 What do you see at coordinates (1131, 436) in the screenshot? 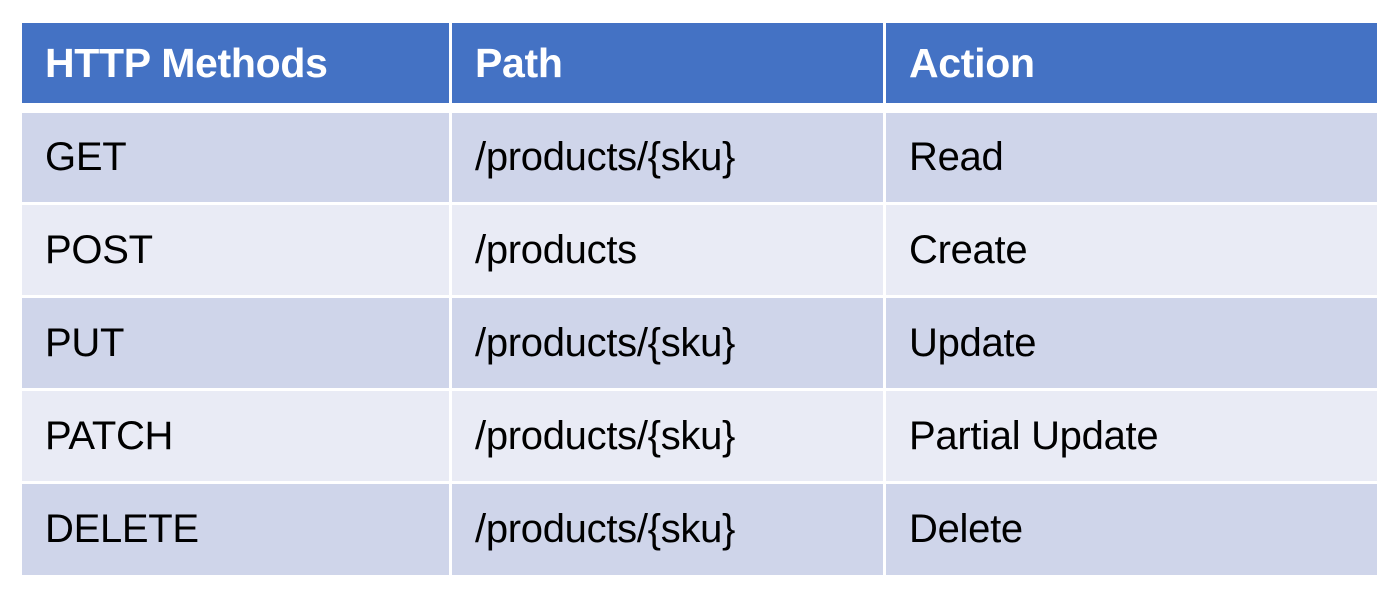
I see `table-cell-action: Partial Update` at bounding box center [1131, 436].